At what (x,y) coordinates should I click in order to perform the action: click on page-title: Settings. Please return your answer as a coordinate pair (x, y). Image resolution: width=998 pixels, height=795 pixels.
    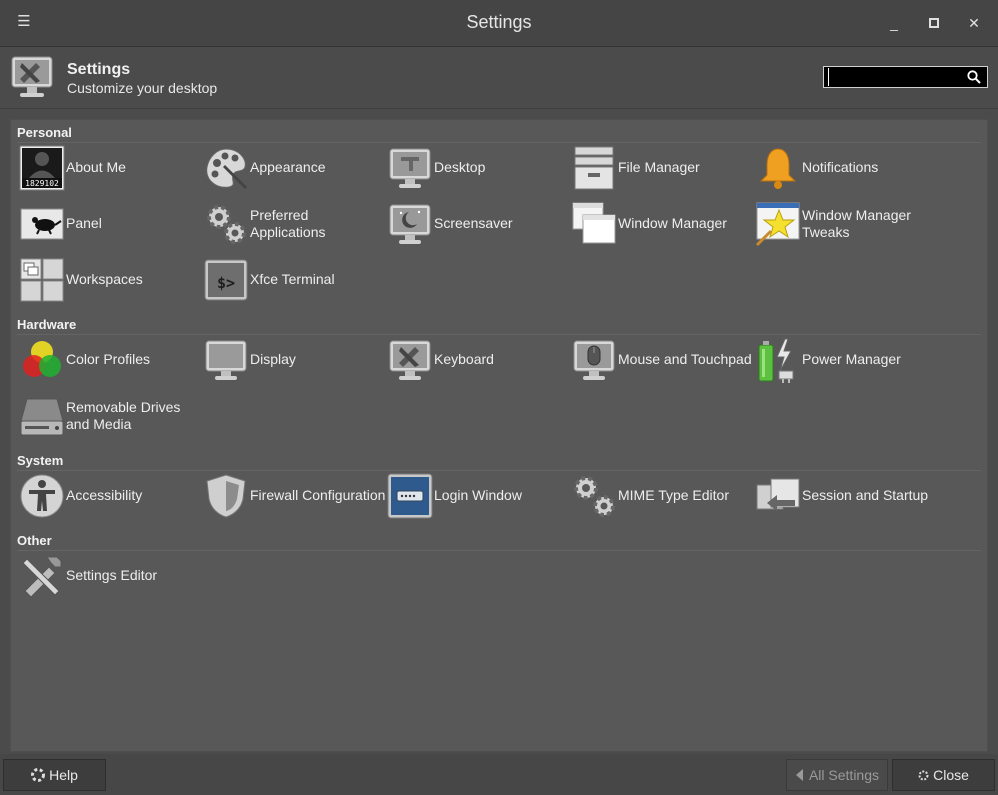
    Looking at the image, I should click on (99, 69).